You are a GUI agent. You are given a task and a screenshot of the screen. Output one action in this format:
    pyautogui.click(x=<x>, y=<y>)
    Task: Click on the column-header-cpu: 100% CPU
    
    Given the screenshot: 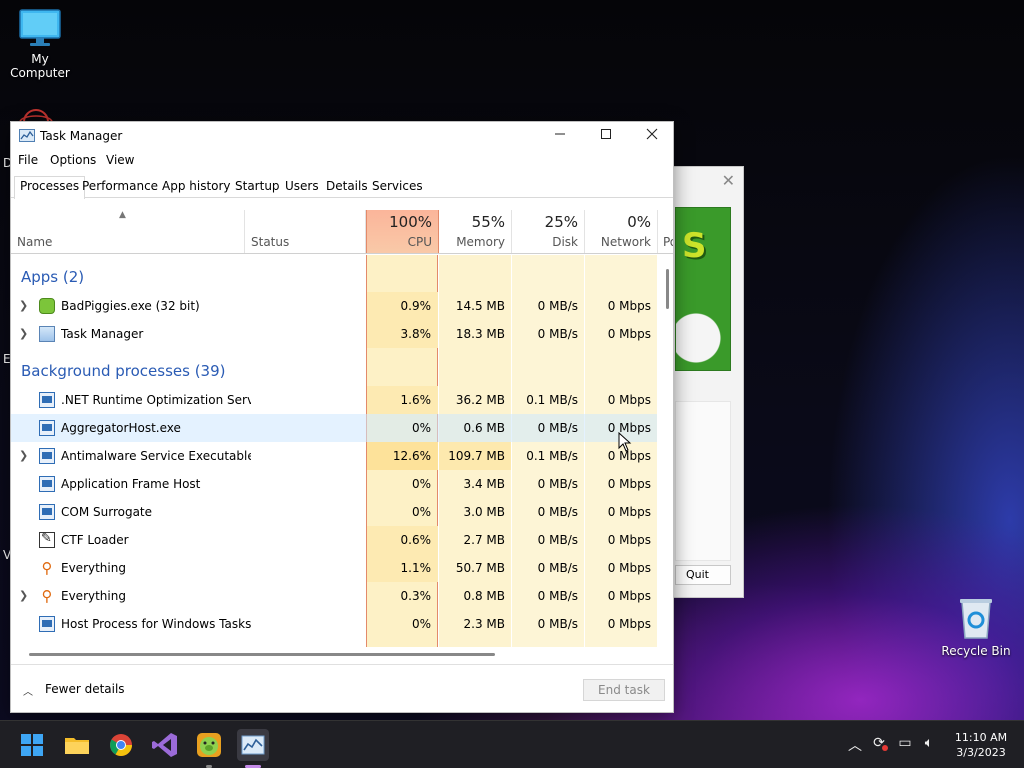 What is the action you would take?
    pyautogui.click(x=402, y=231)
    